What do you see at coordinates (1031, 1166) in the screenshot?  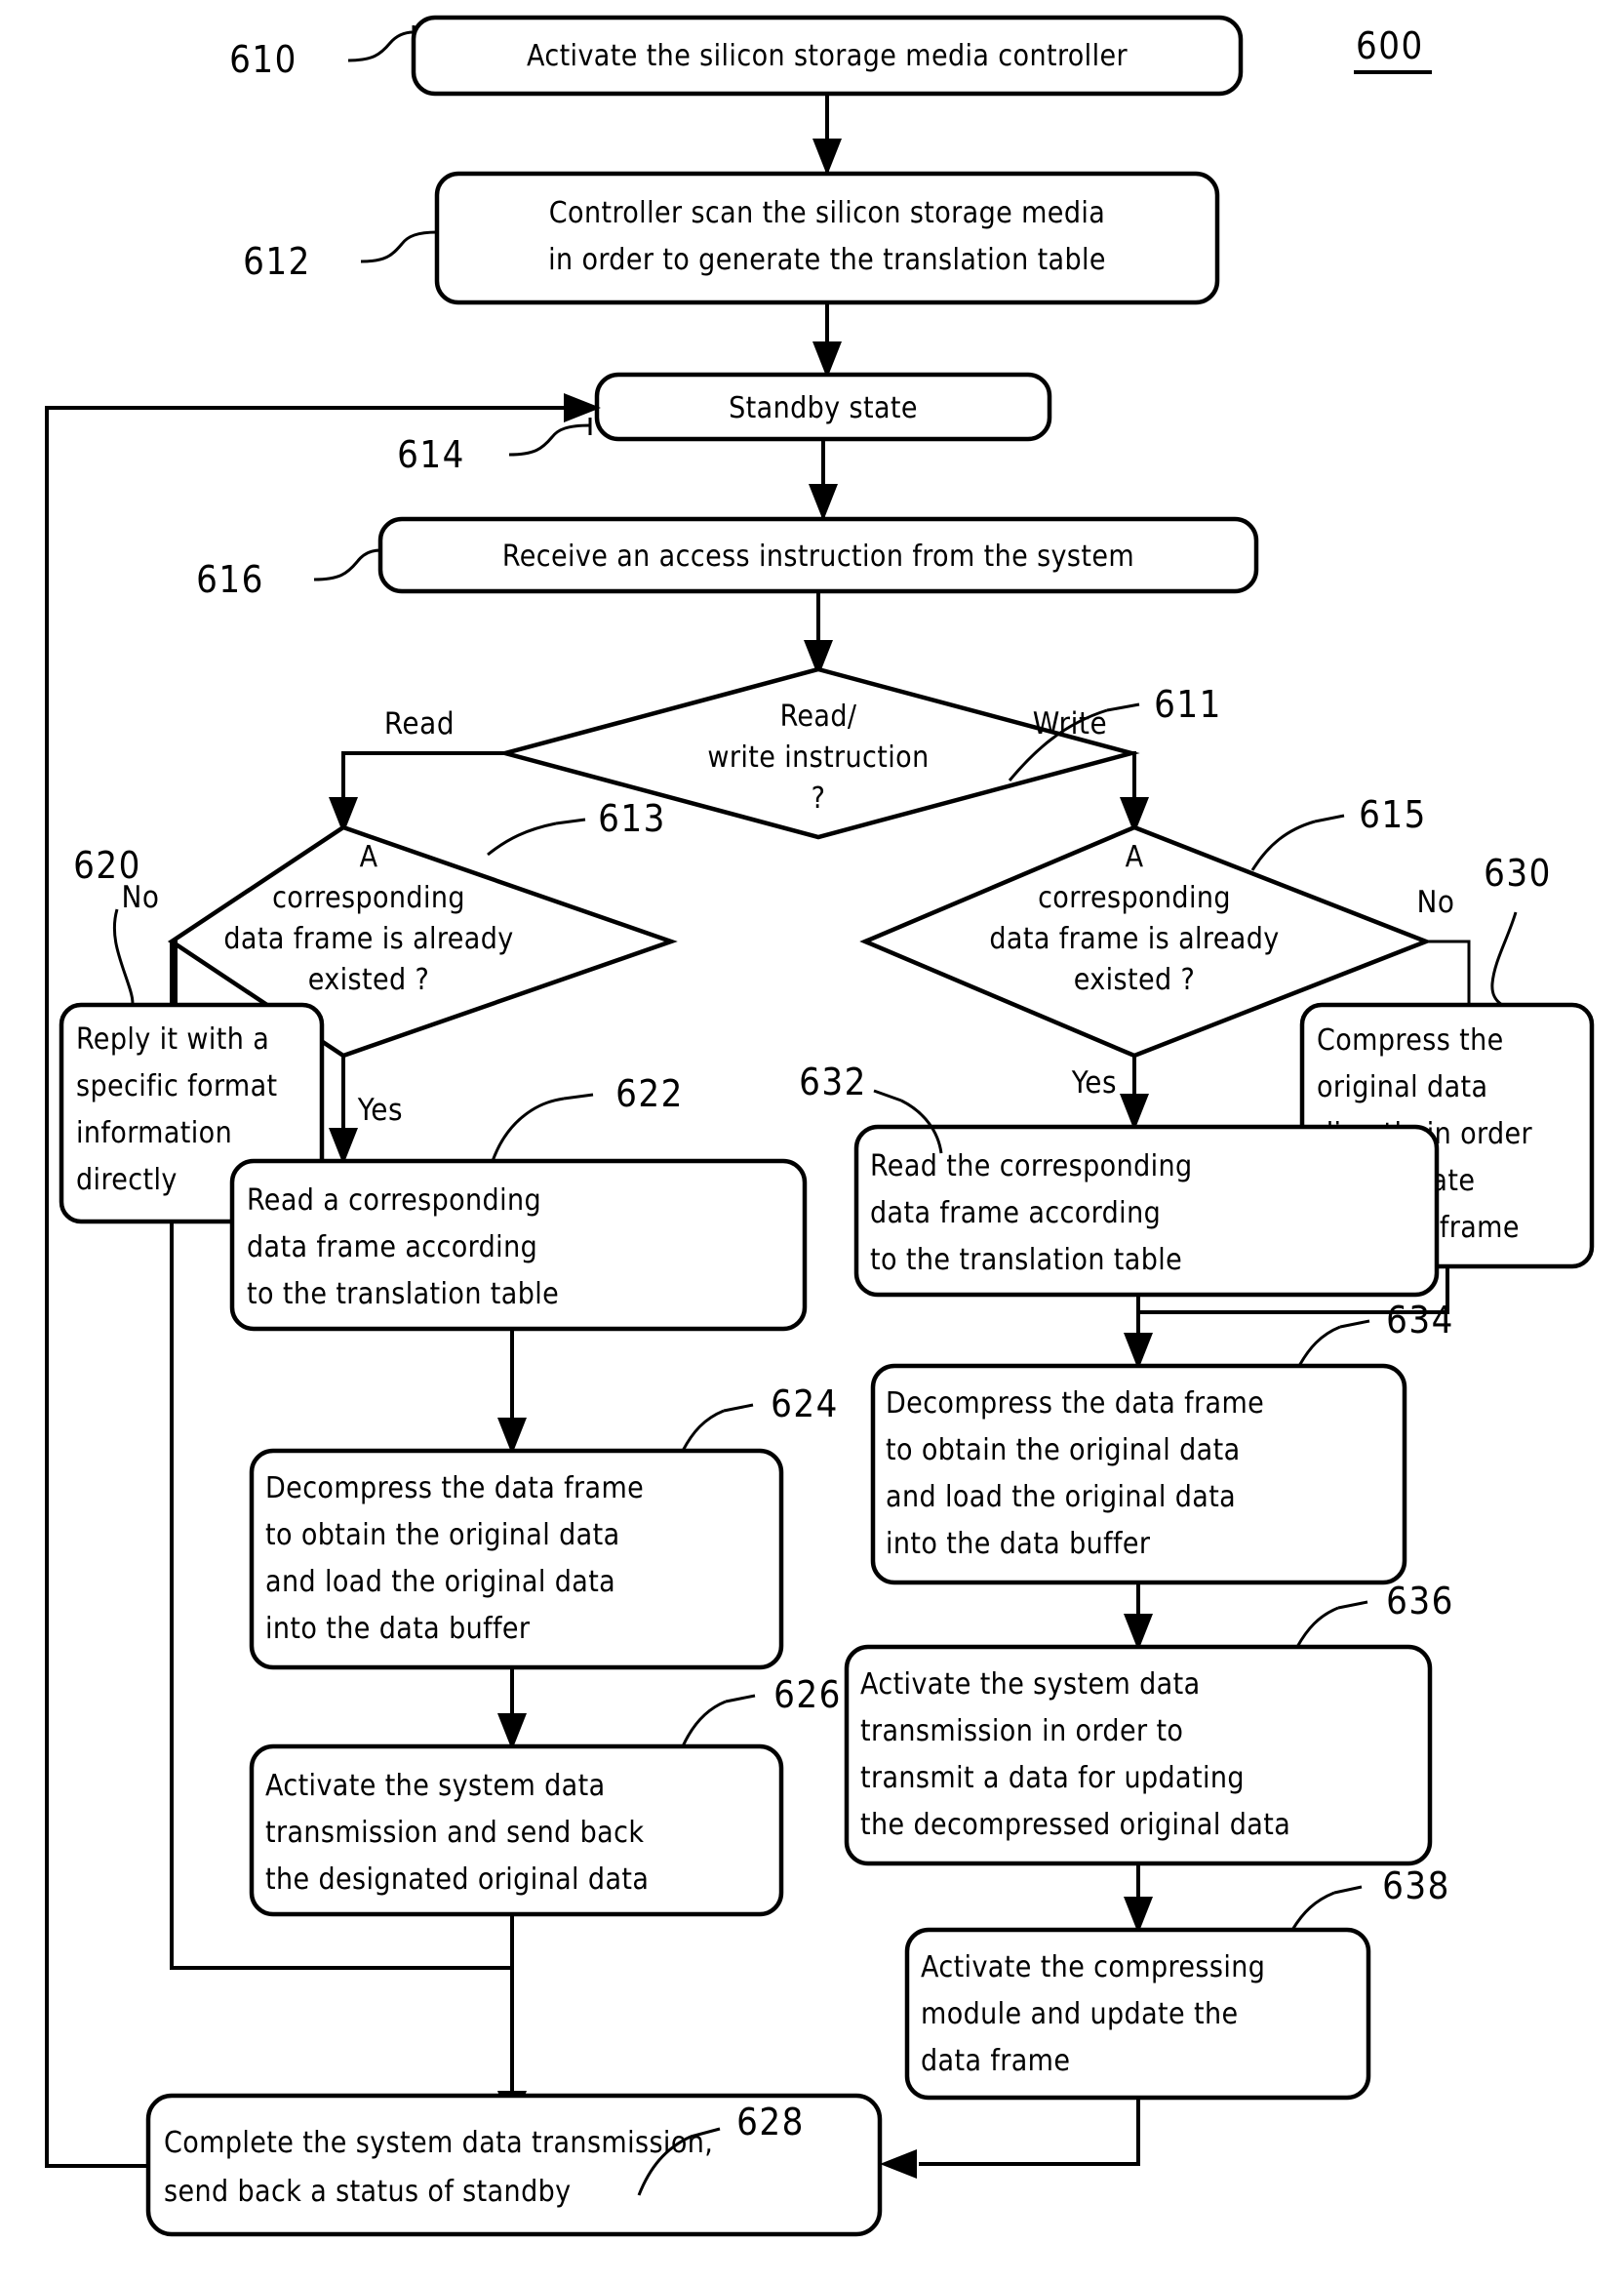 I see `node-632-line-0: Read the corresponding` at bounding box center [1031, 1166].